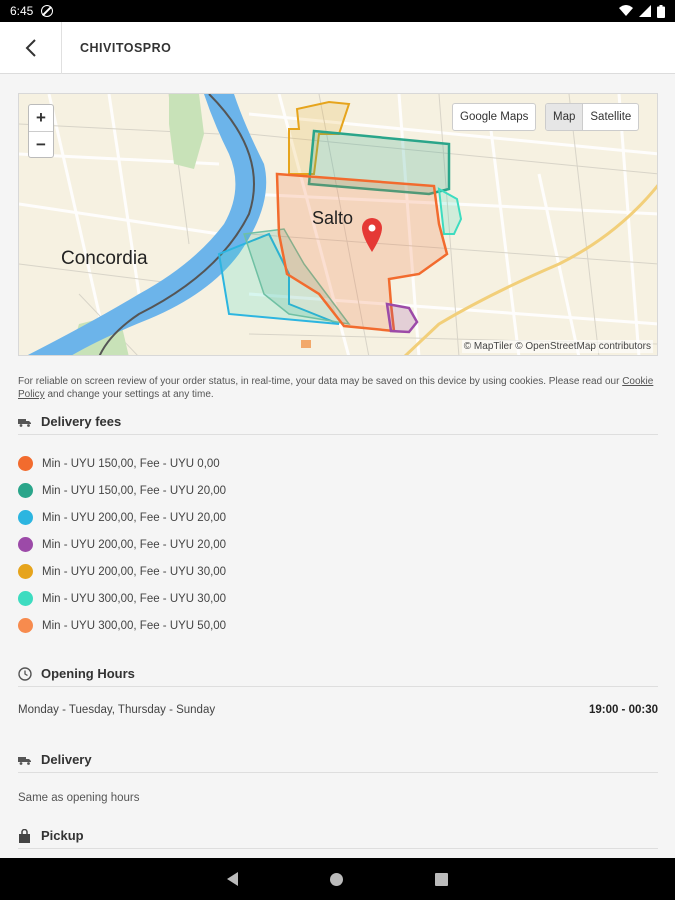 The image size is (675, 900). What do you see at coordinates (338, 836) in the screenshot?
I see `pickup-header: Pickup` at bounding box center [338, 836].